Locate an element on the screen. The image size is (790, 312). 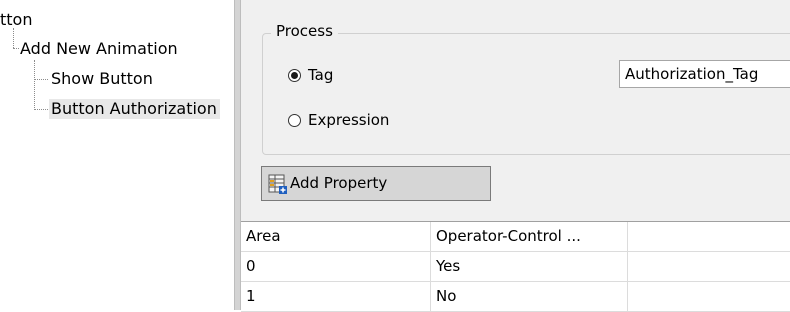
cell-operator-control: No is located at coordinates (529, 296).